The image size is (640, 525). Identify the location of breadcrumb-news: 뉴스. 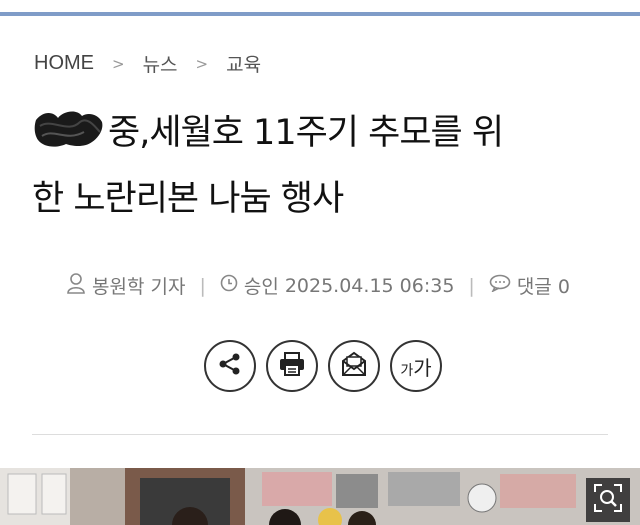
(160, 63).